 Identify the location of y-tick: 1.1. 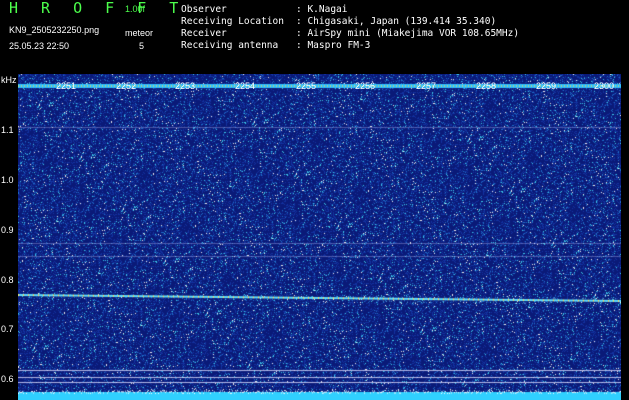
(7, 130).